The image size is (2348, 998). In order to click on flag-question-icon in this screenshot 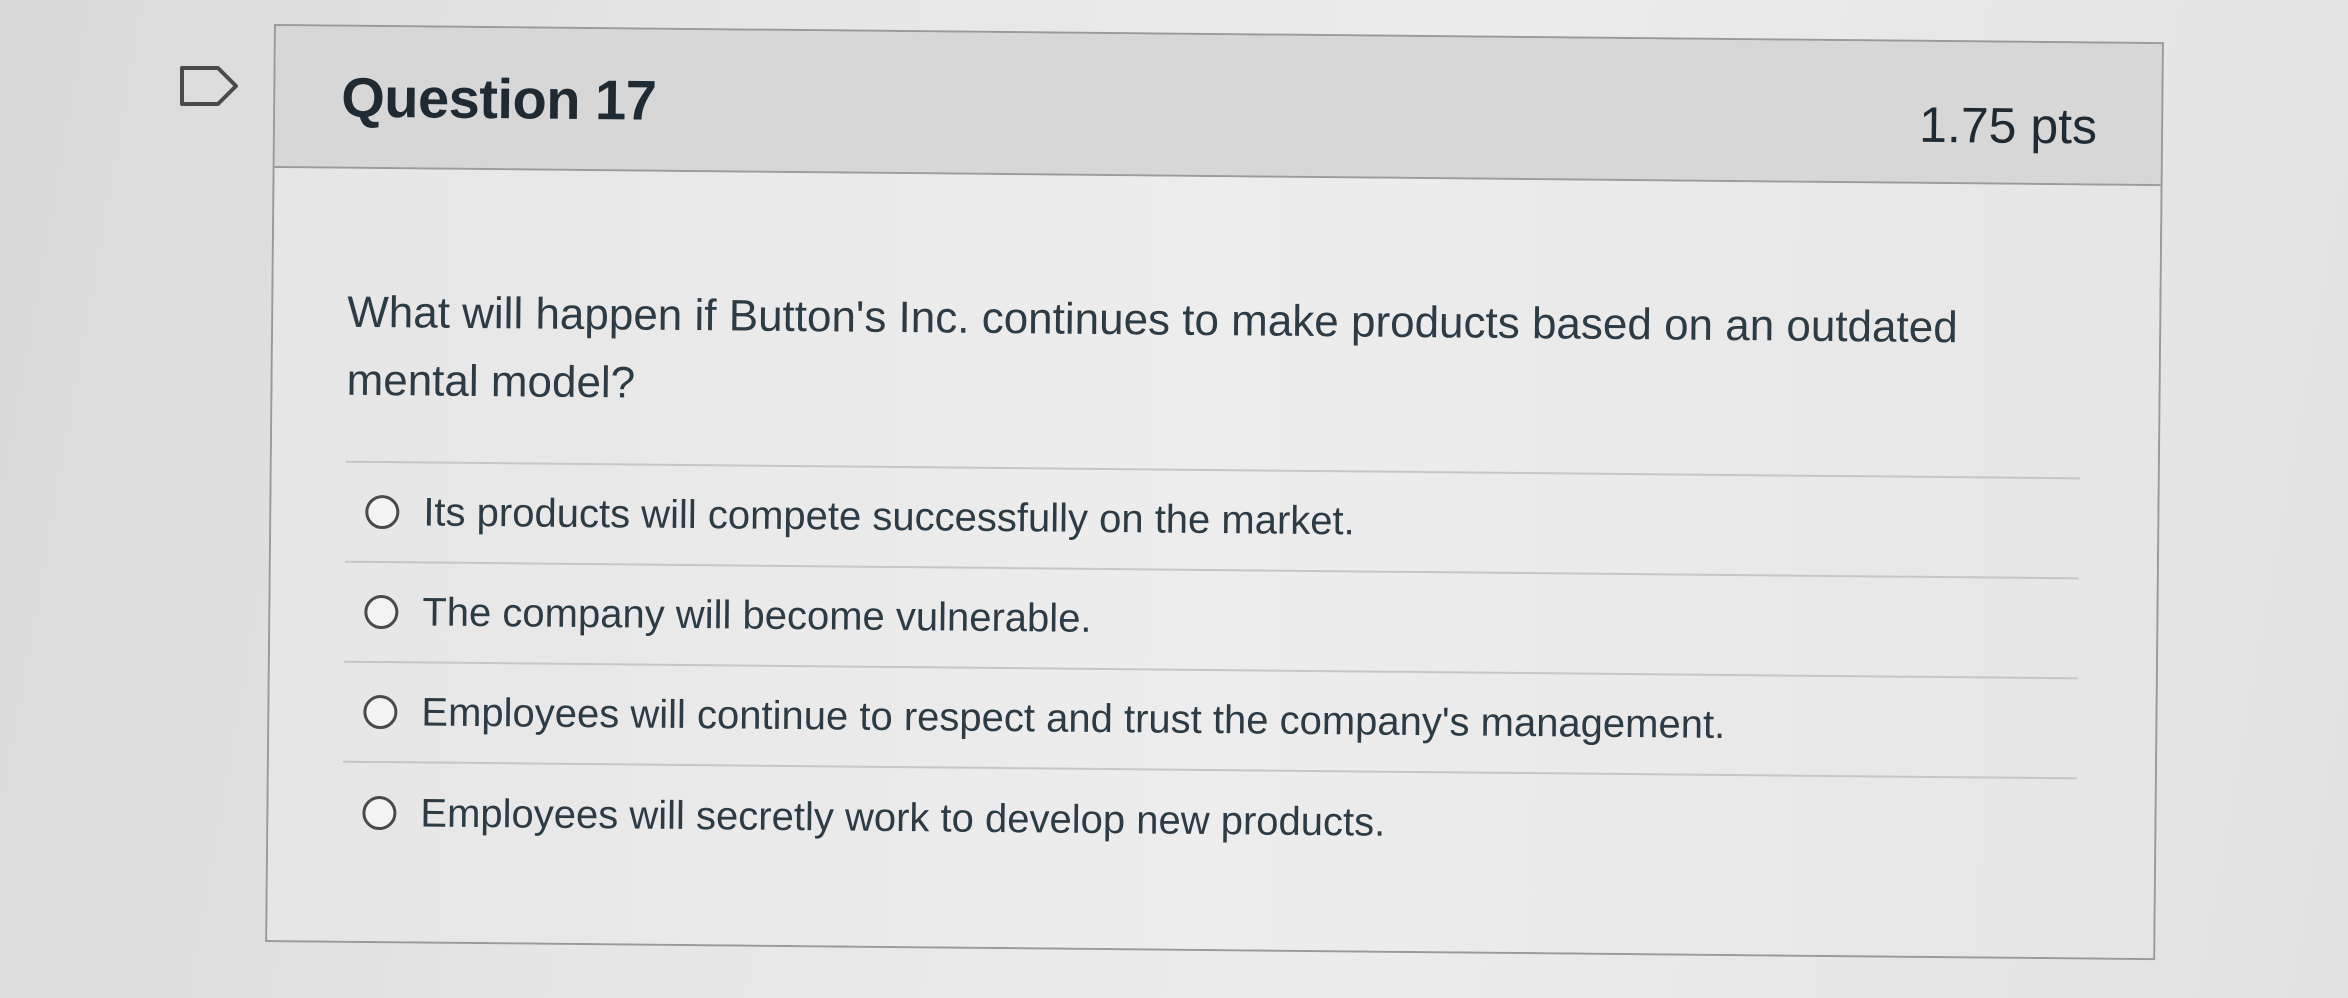, I will do `click(210, 86)`.